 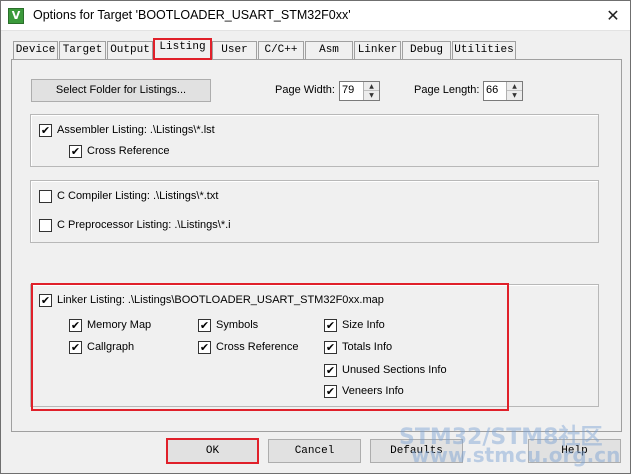 I want to click on memory-map-label: Memory Map, so click(x=119, y=325).